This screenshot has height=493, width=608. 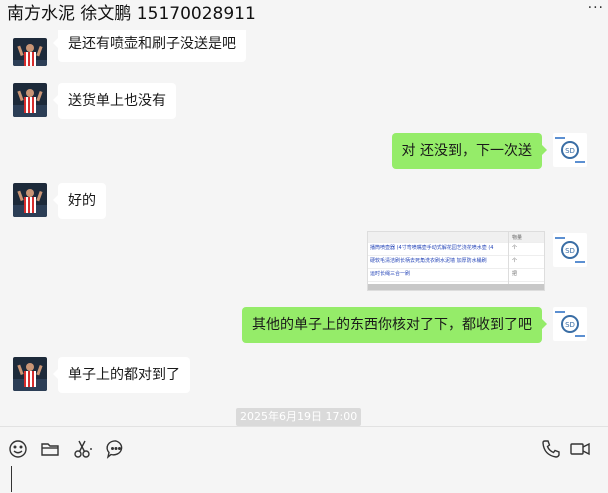 I want to click on message-input, so click(x=304, y=476).